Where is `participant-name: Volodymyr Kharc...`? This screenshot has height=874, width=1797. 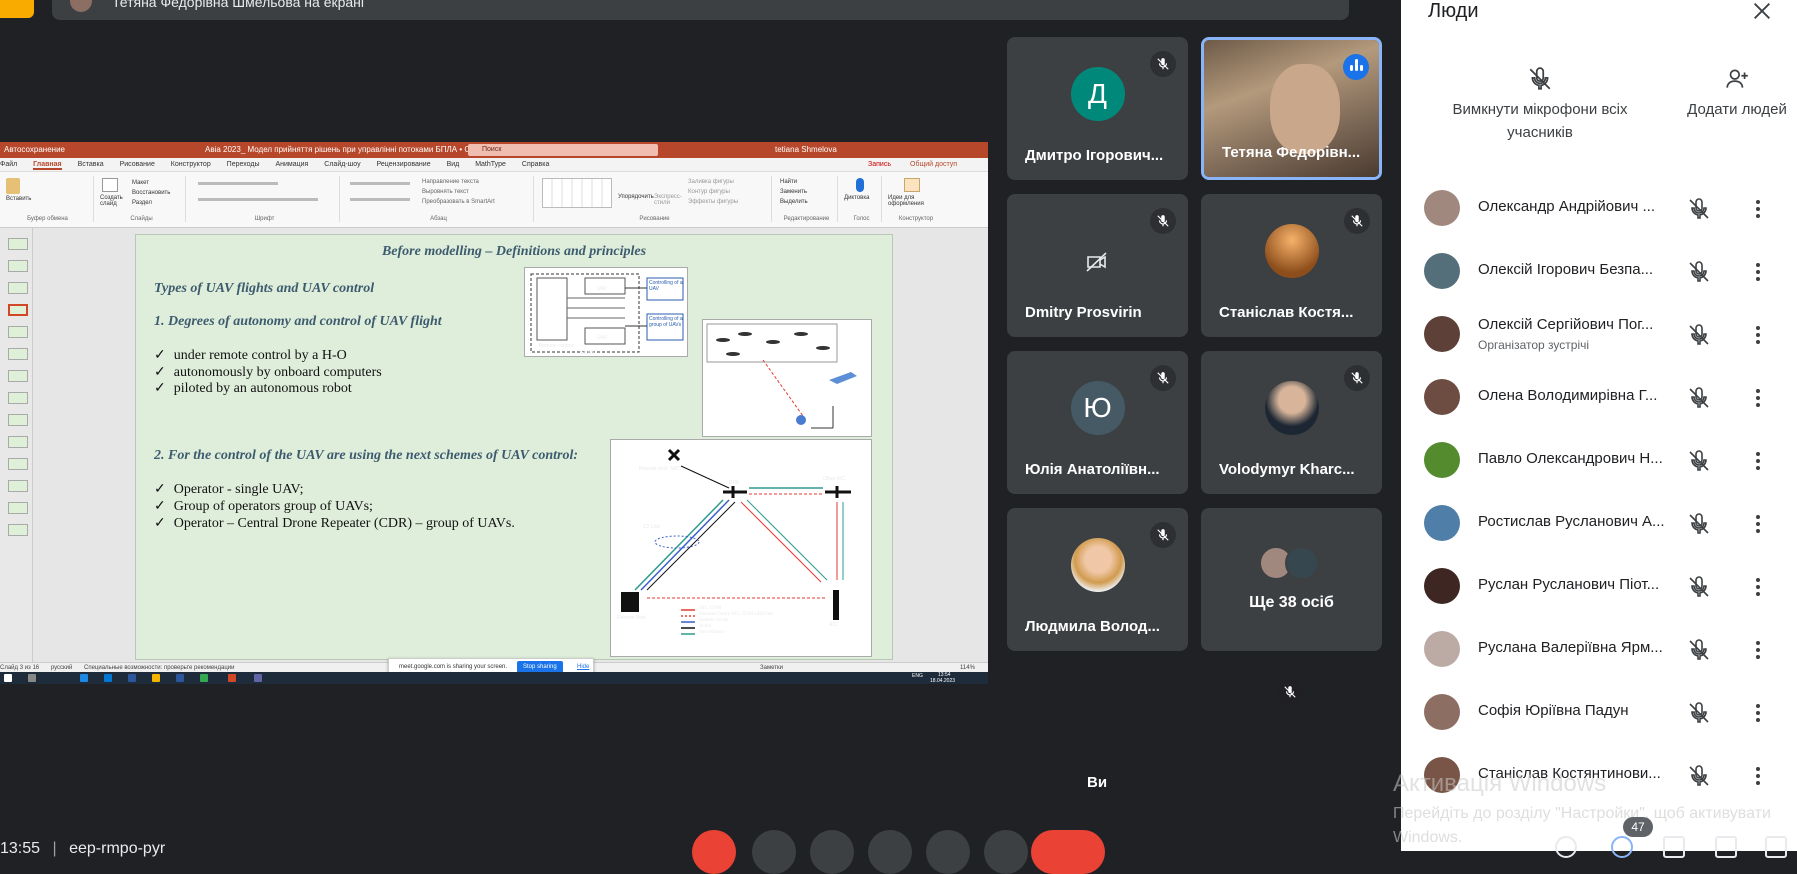
participant-name: Volodymyr Kharc... is located at coordinates (1287, 469).